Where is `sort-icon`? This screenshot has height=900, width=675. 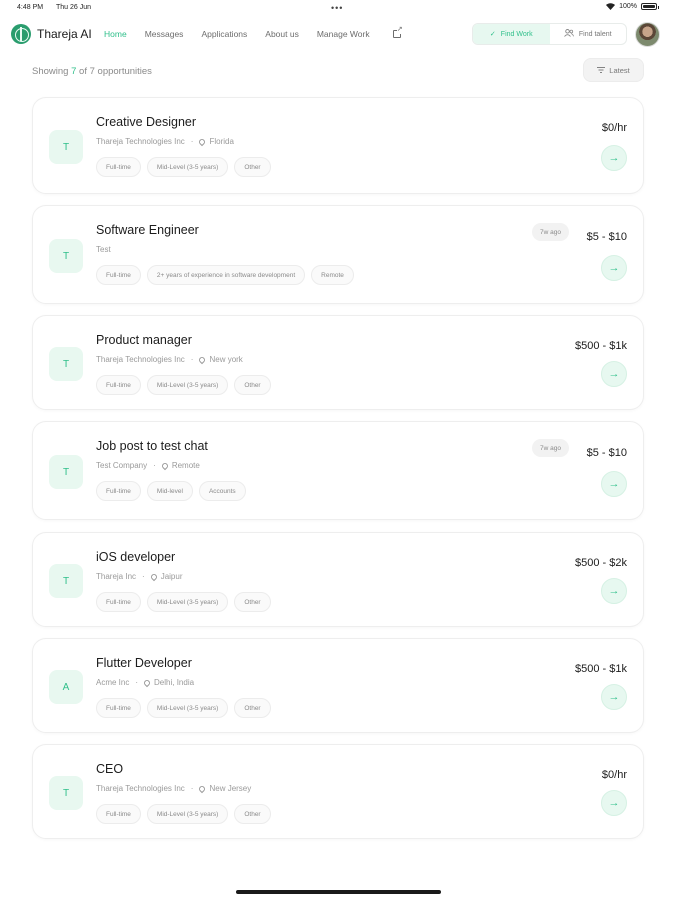 sort-icon is located at coordinates (601, 70).